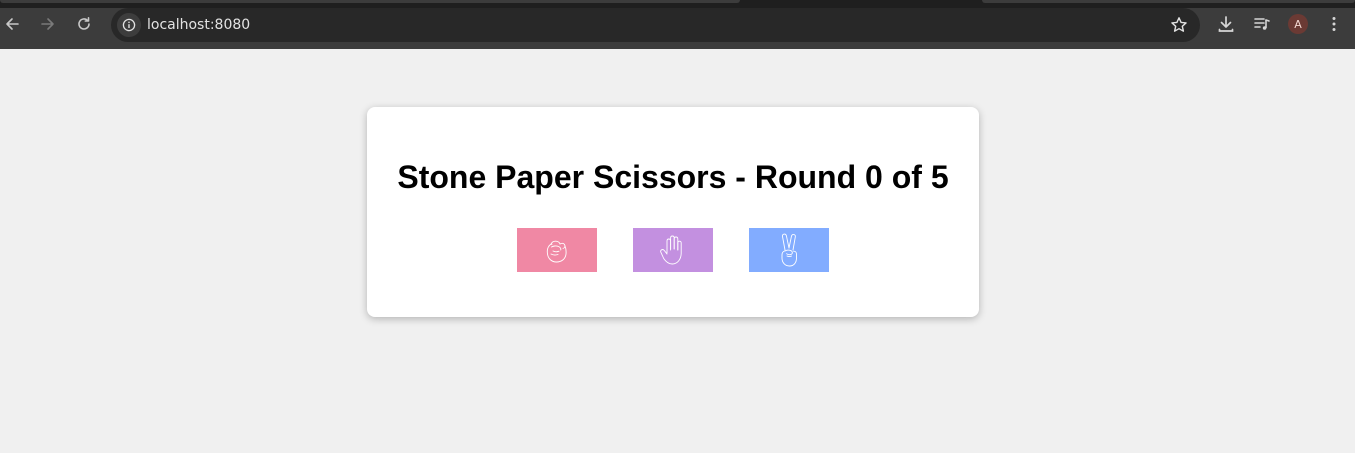 Image resolution: width=1355 pixels, height=453 pixels. What do you see at coordinates (673, 177) in the screenshot?
I see `game-title: Stone Paper Scissors - Round 0 of 5` at bounding box center [673, 177].